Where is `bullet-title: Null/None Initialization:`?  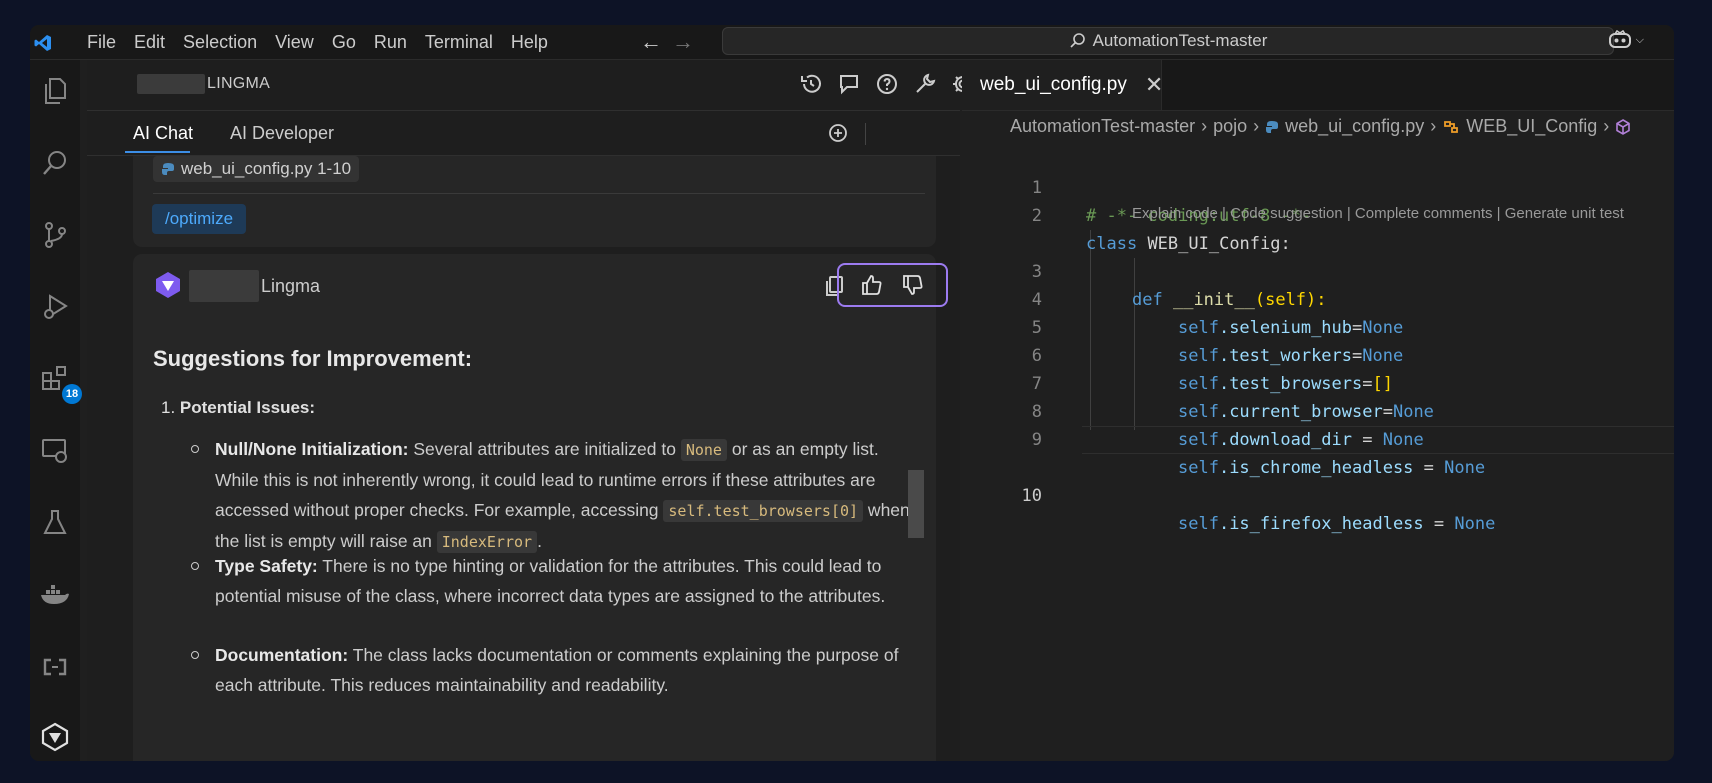
bullet-title: Null/None Initialization: is located at coordinates (312, 449).